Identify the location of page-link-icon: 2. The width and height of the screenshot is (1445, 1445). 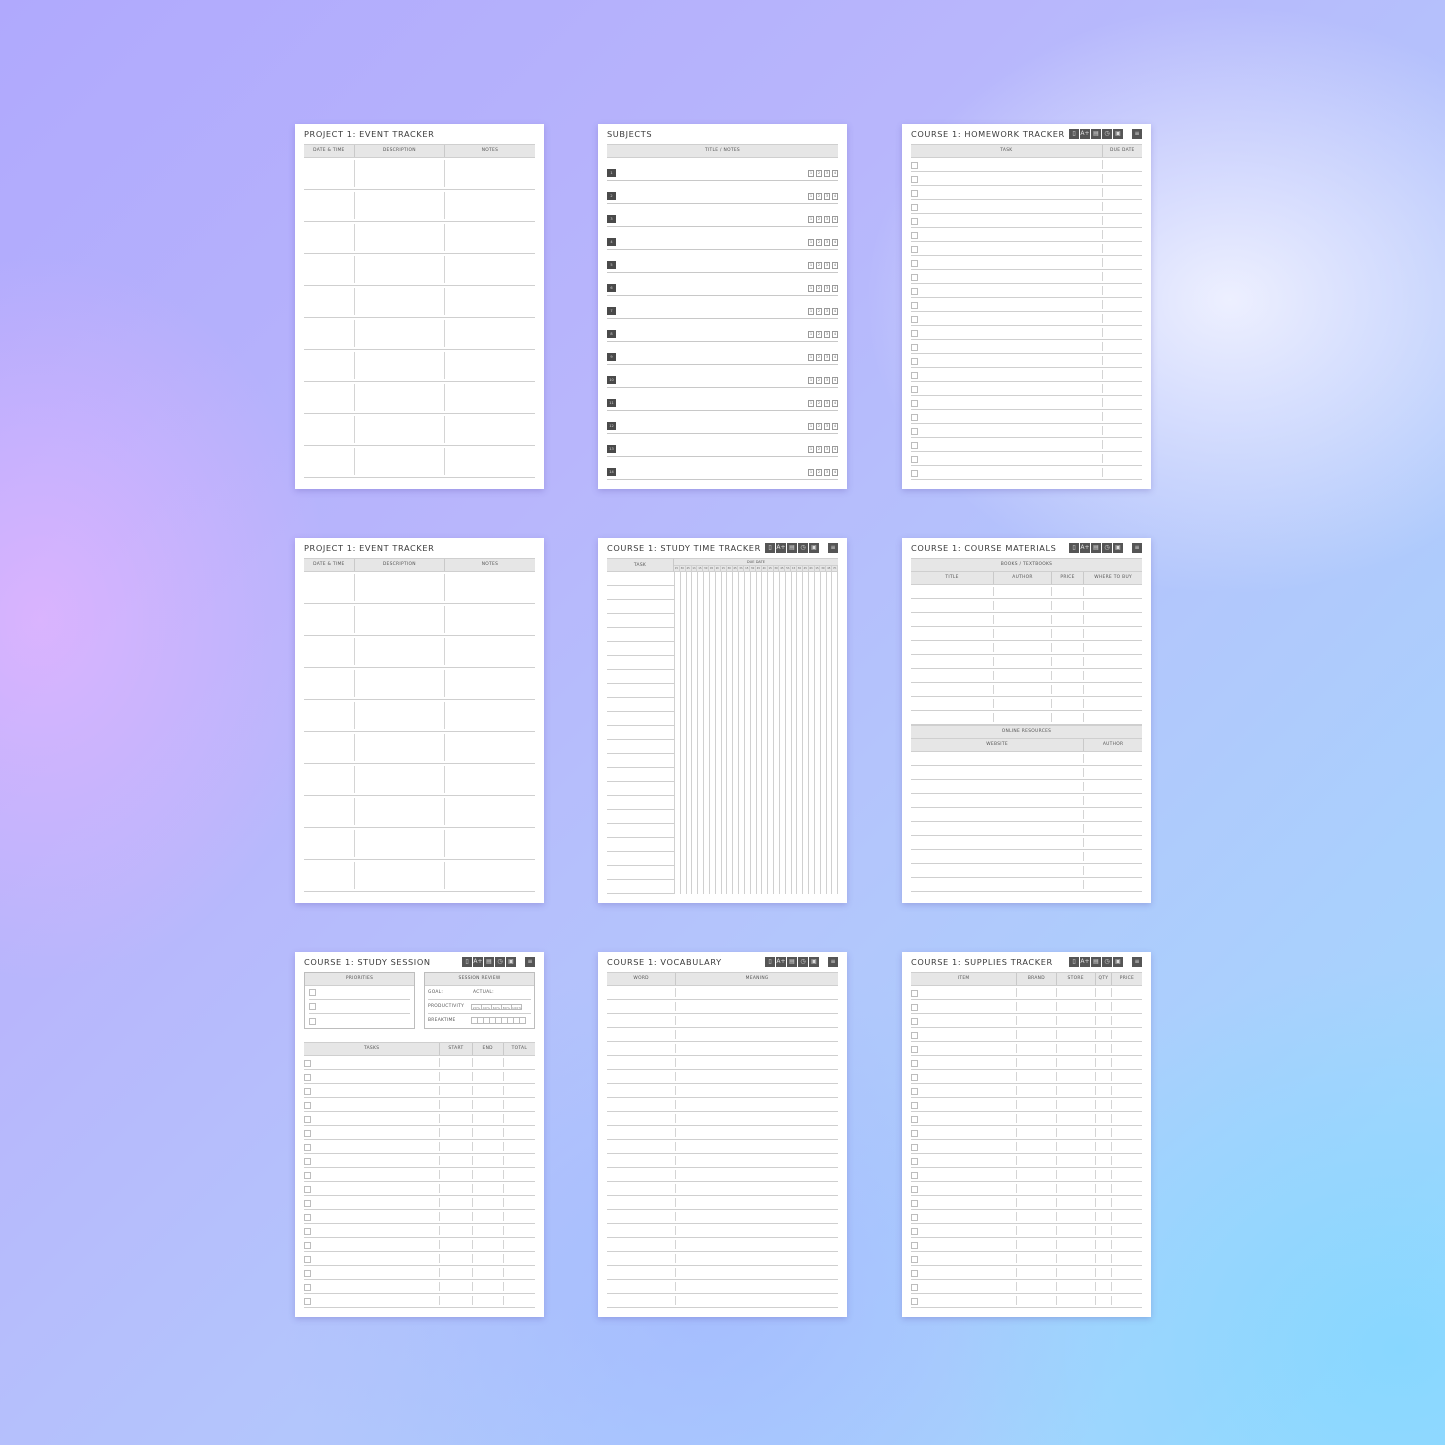
(819, 265).